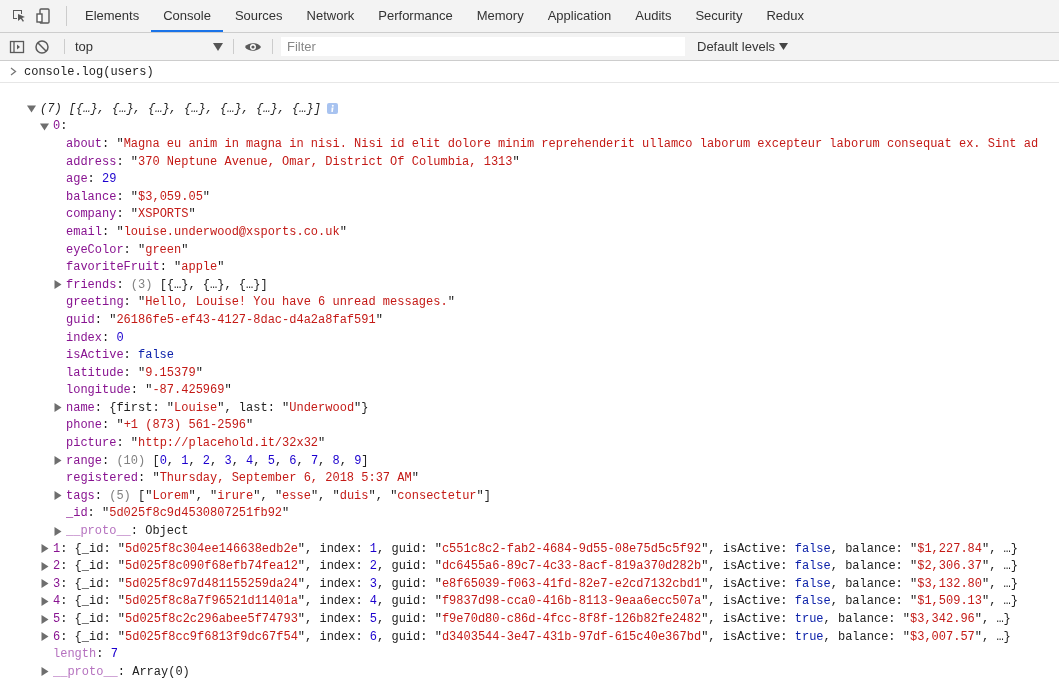 The height and width of the screenshot is (682, 1059). Describe the element at coordinates (127, 531) in the screenshot. I see `property-line: __proto__: Object` at that location.